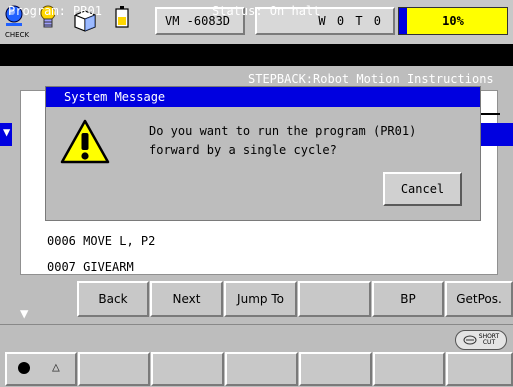 The image size is (513, 387). I want to click on cancel-button: Cancel, so click(422, 189).